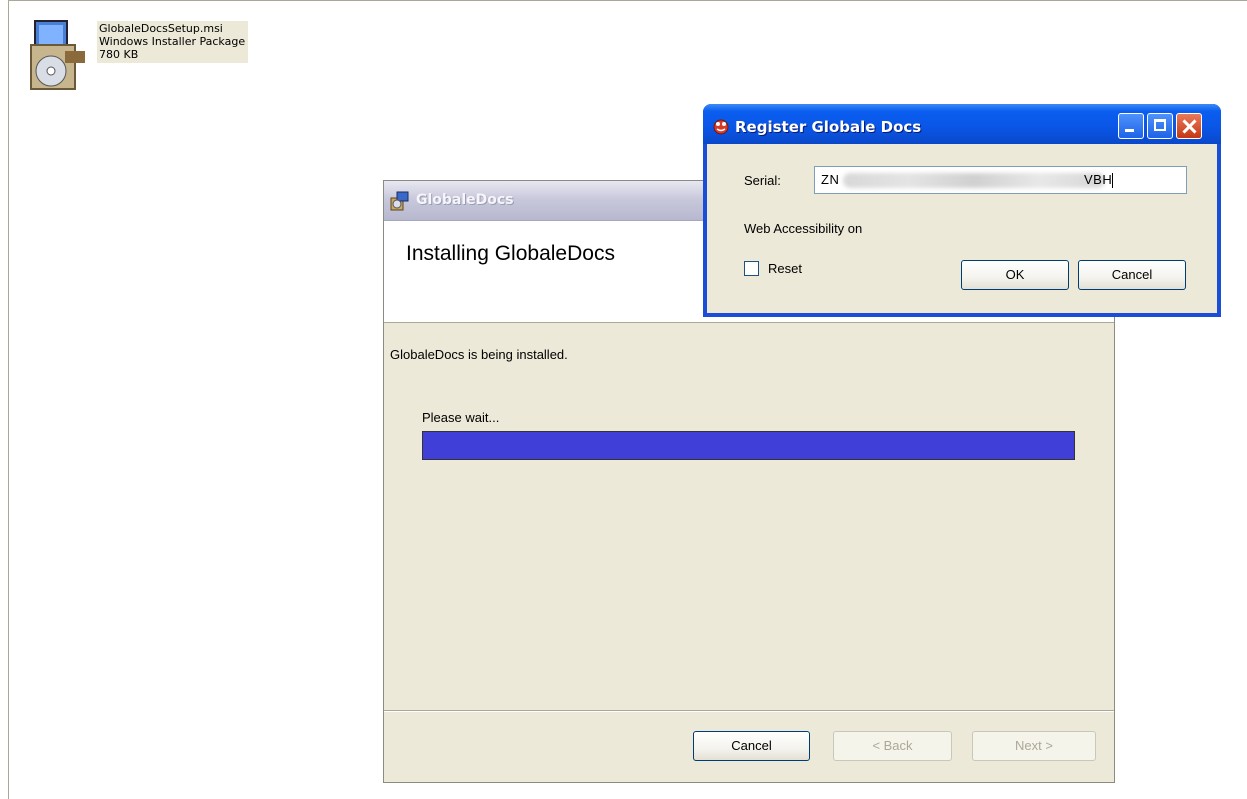 The image size is (1247, 799). What do you see at coordinates (751, 268) in the screenshot?
I see `reset-checkbox` at bounding box center [751, 268].